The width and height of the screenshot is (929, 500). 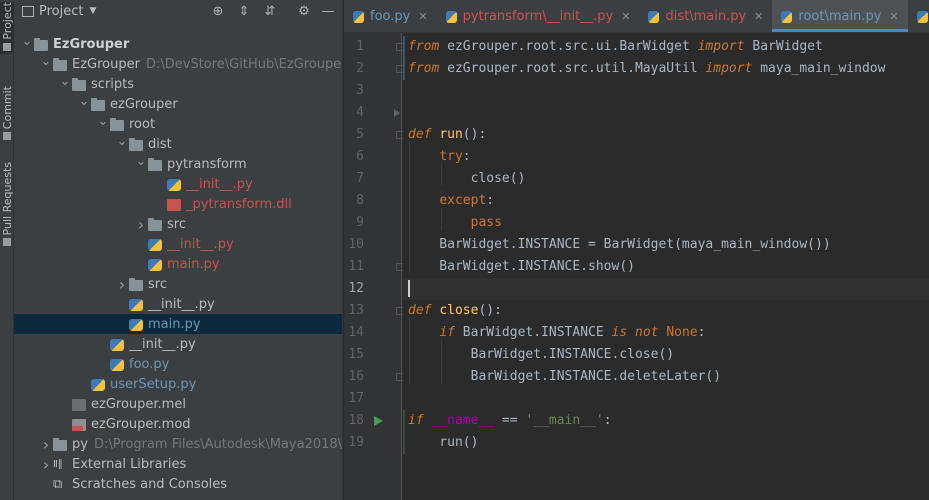 What do you see at coordinates (328, 12) in the screenshot?
I see `hide-panel-icon: —` at bounding box center [328, 12].